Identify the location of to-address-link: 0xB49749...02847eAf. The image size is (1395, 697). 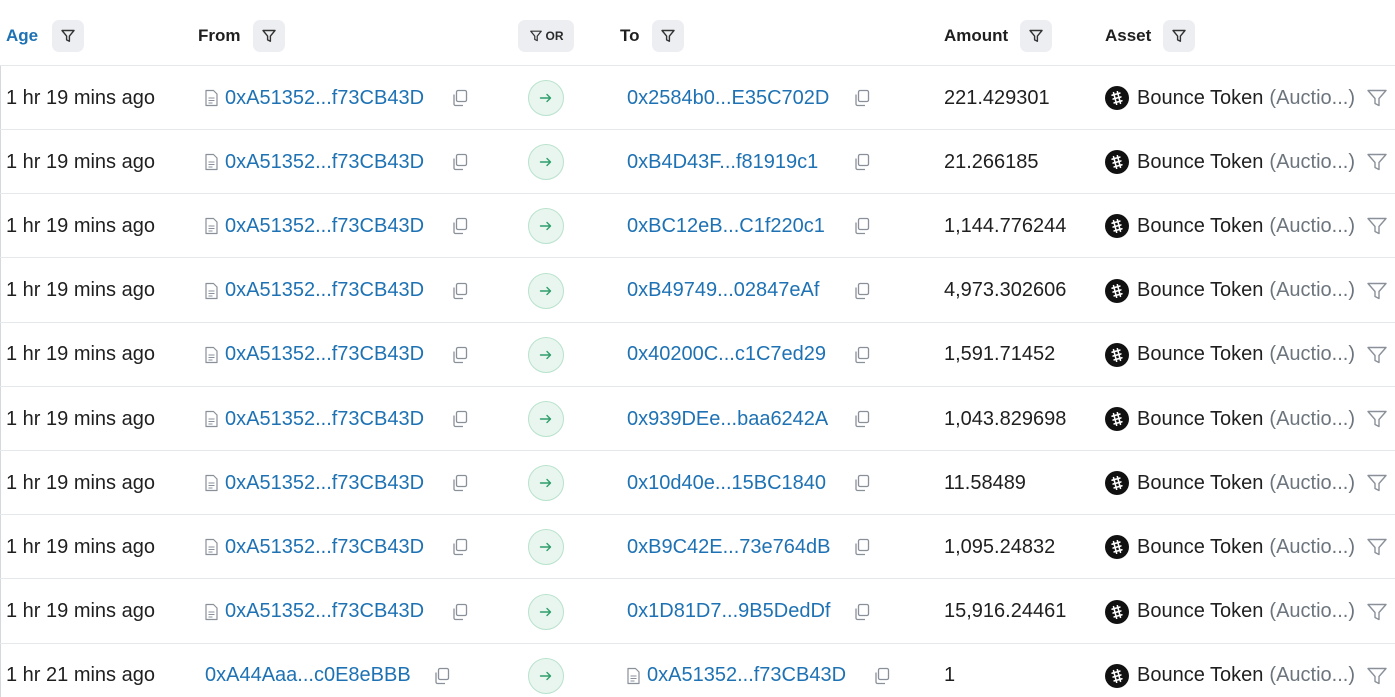
(723, 290).